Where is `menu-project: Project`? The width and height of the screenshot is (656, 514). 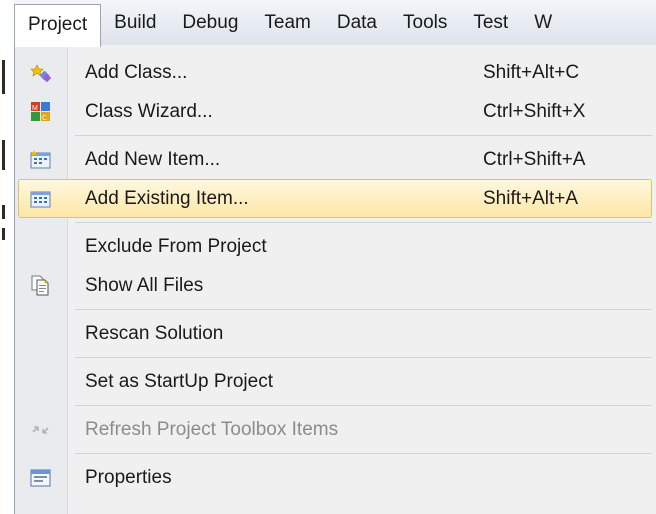
menu-project: Project is located at coordinates (58, 25).